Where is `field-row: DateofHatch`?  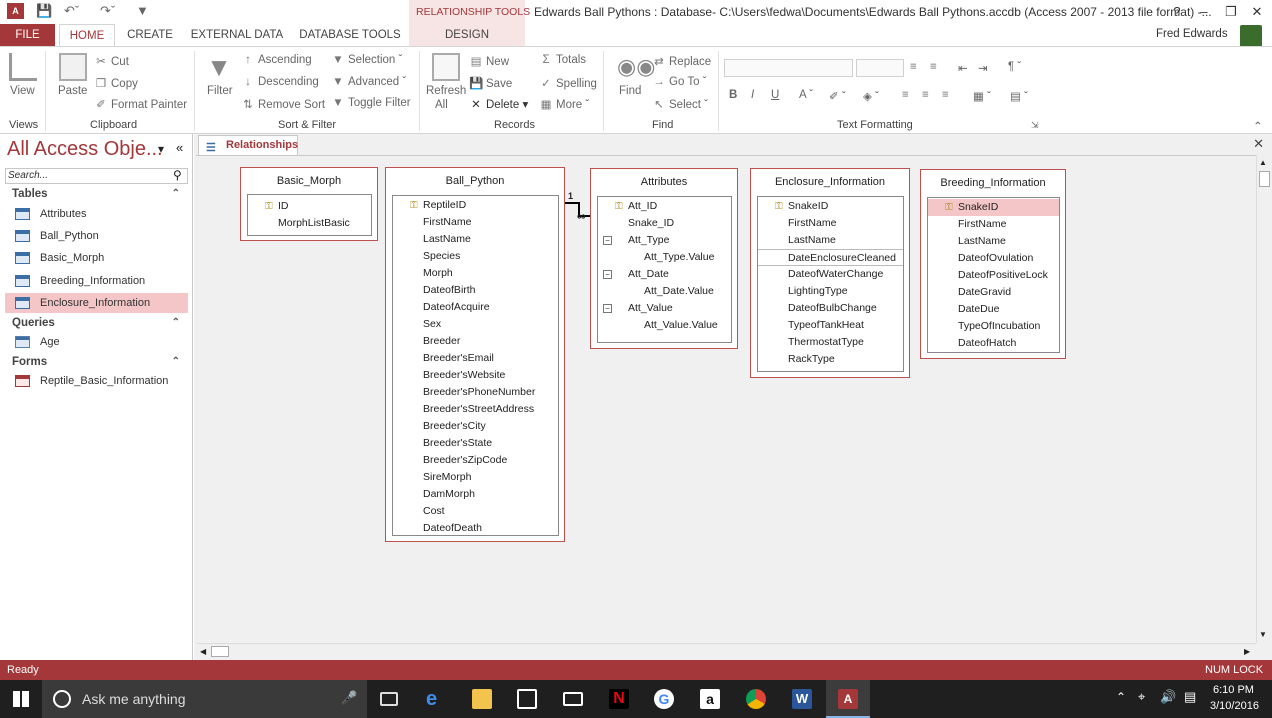
field-row: DateofHatch is located at coordinates (993, 343).